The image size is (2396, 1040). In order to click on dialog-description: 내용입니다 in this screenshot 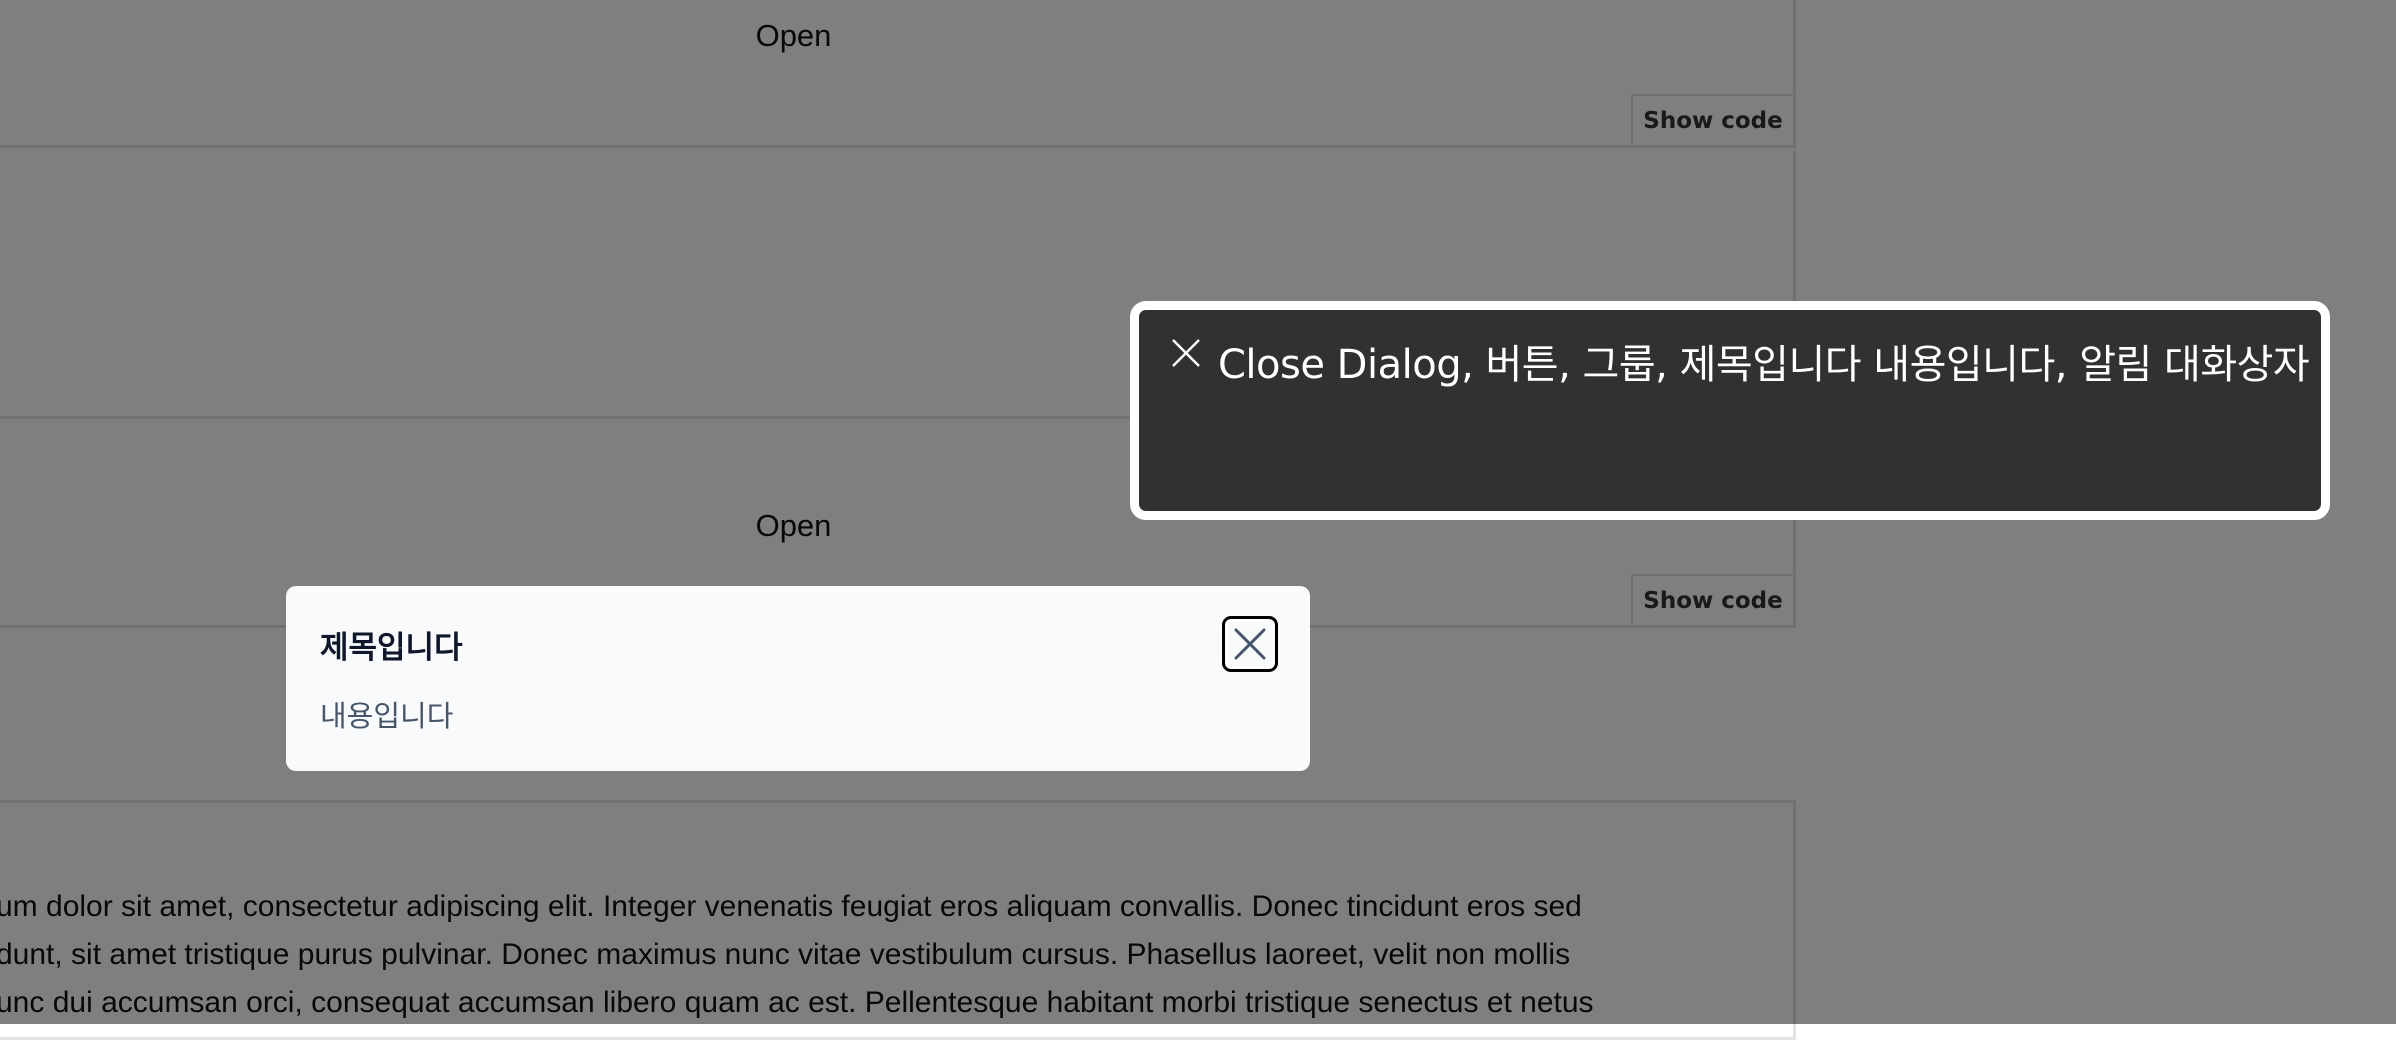, I will do `click(387, 716)`.